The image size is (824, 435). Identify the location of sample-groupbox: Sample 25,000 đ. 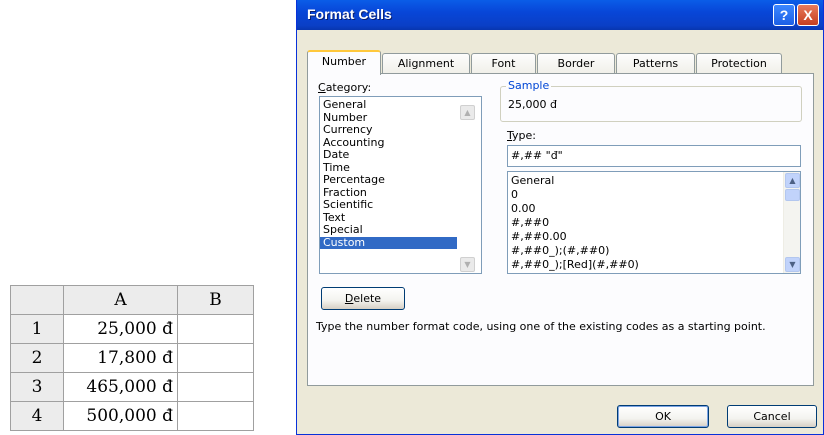
(651, 100).